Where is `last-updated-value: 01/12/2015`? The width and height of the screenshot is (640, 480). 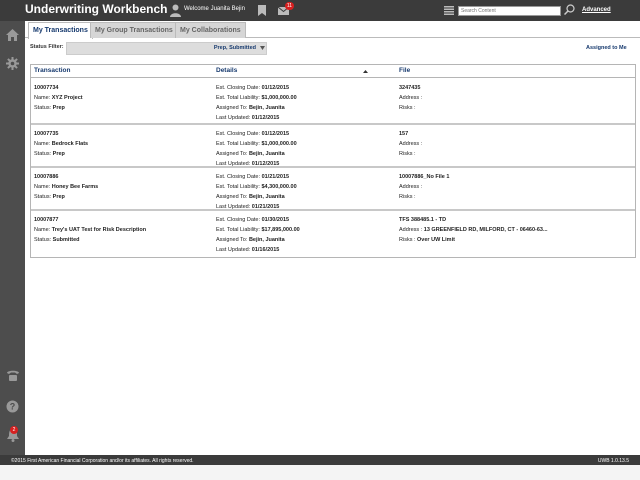 last-updated-value: 01/12/2015 is located at coordinates (265, 118).